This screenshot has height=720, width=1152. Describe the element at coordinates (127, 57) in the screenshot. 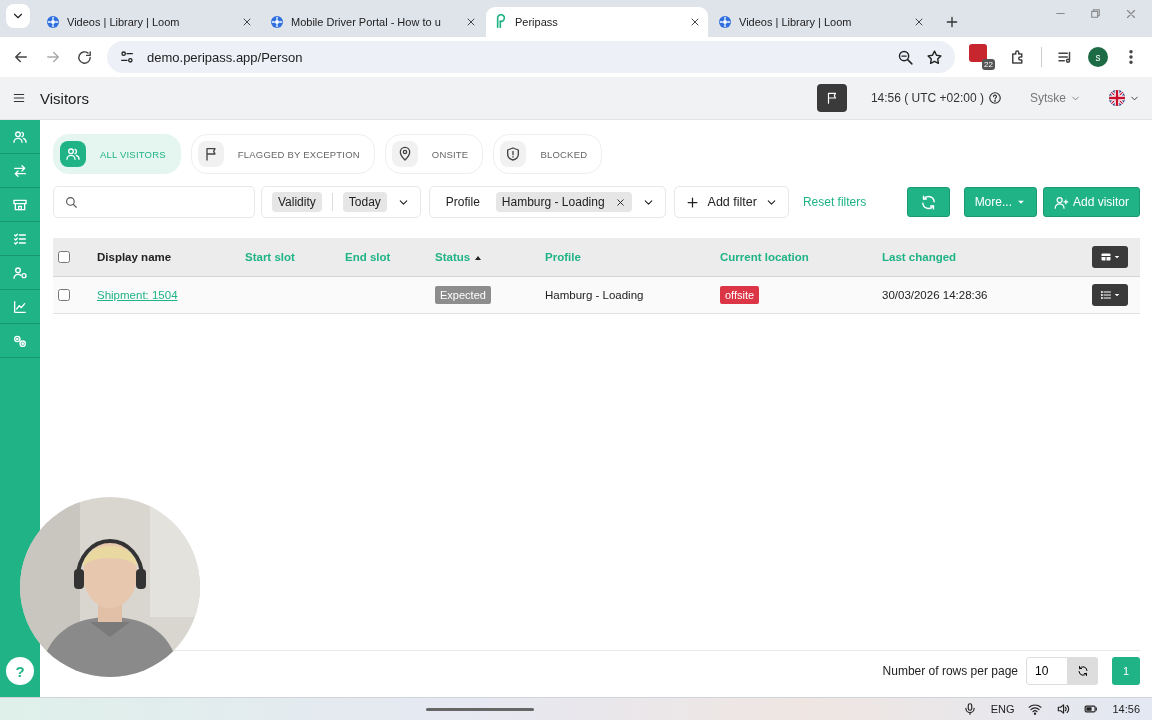

I see `site-settings-icon` at that location.